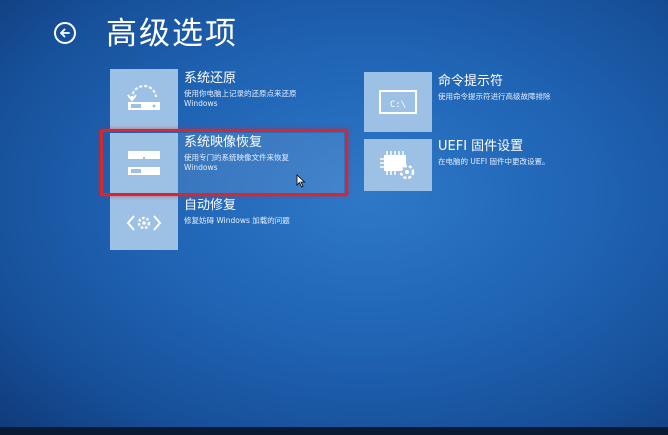 This screenshot has height=435, width=668. What do you see at coordinates (398, 105) in the screenshot?
I see `svg-text: C:\` at bounding box center [398, 105].